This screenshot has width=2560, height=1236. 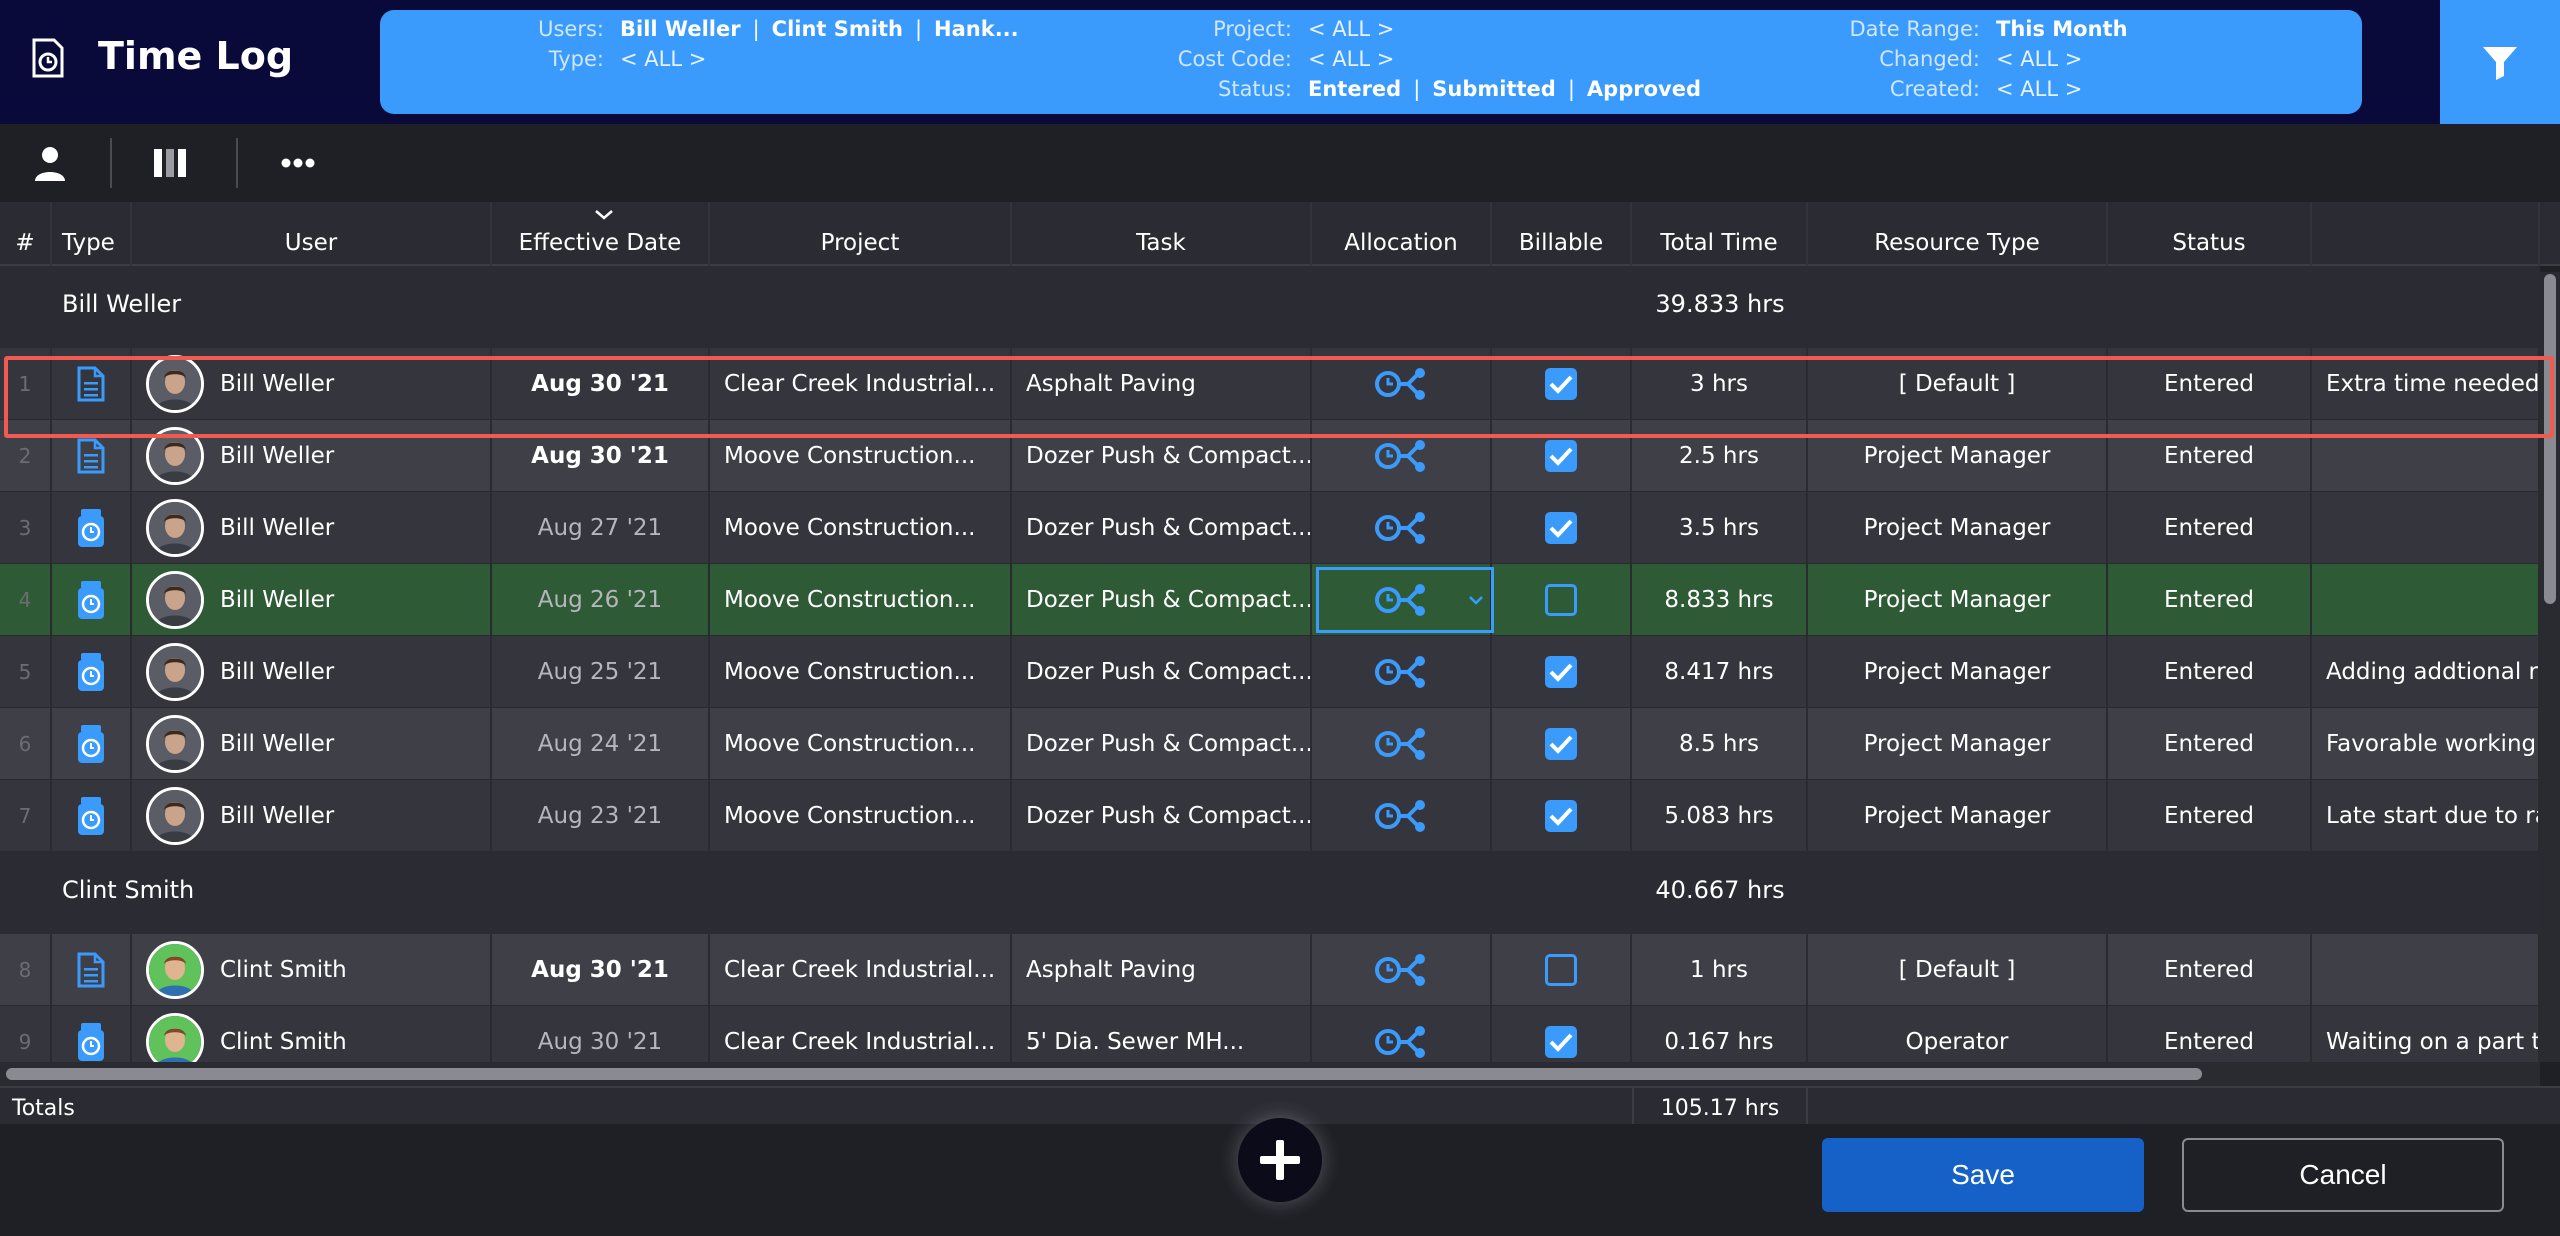 What do you see at coordinates (1980, 59) in the screenshot?
I see `filter-changed: Changed: < ALL >` at bounding box center [1980, 59].